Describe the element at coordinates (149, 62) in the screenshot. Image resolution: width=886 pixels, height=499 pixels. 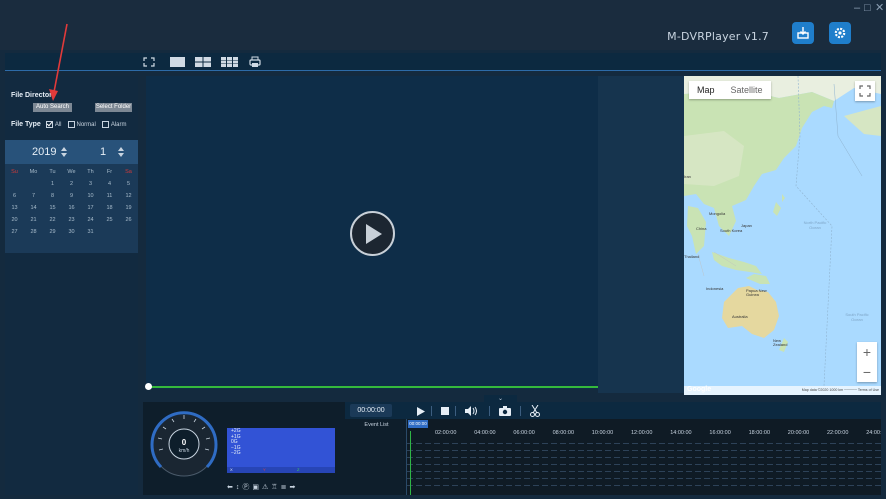
I see `fullscreen-icon` at that location.